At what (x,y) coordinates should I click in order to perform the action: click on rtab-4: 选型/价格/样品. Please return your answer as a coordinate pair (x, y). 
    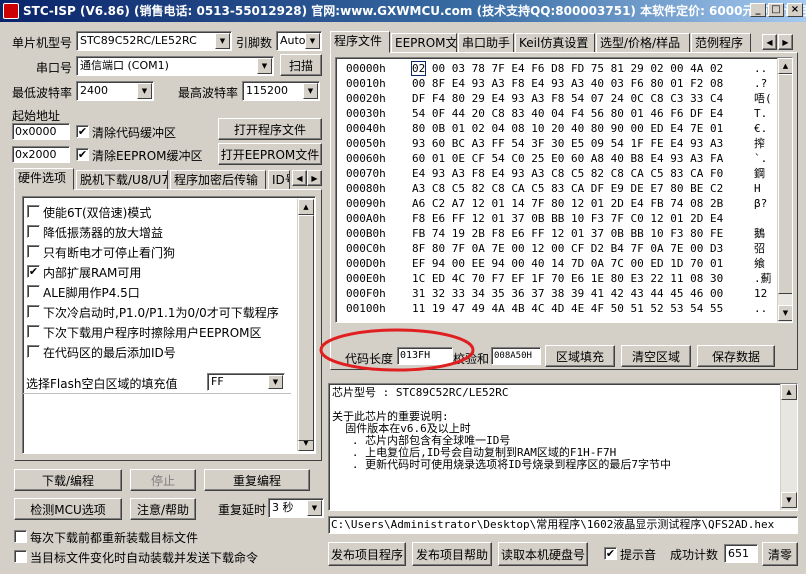
    Looking at the image, I should click on (643, 43).